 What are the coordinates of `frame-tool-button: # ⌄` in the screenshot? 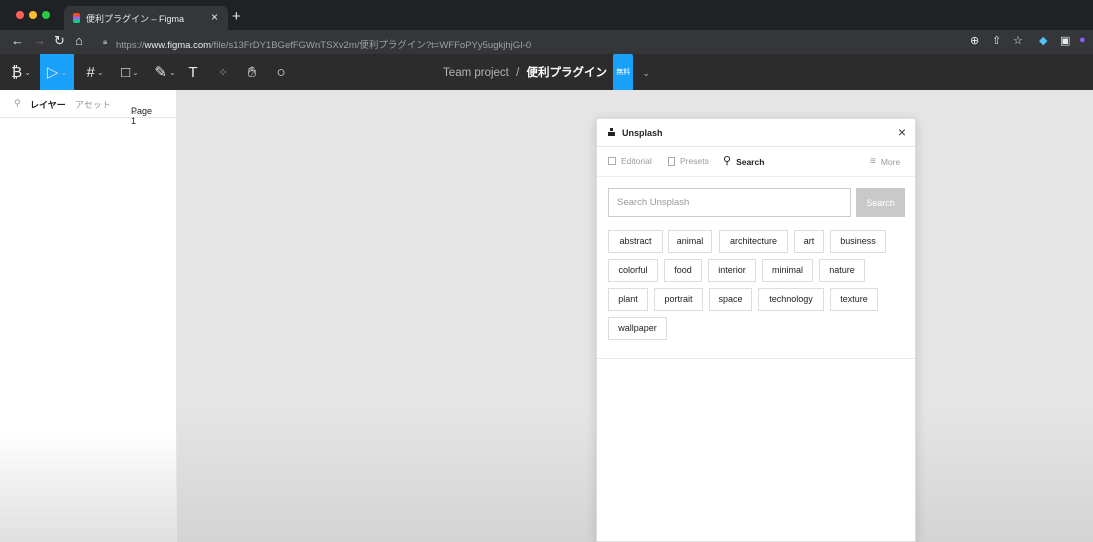 It's located at (95, 72).